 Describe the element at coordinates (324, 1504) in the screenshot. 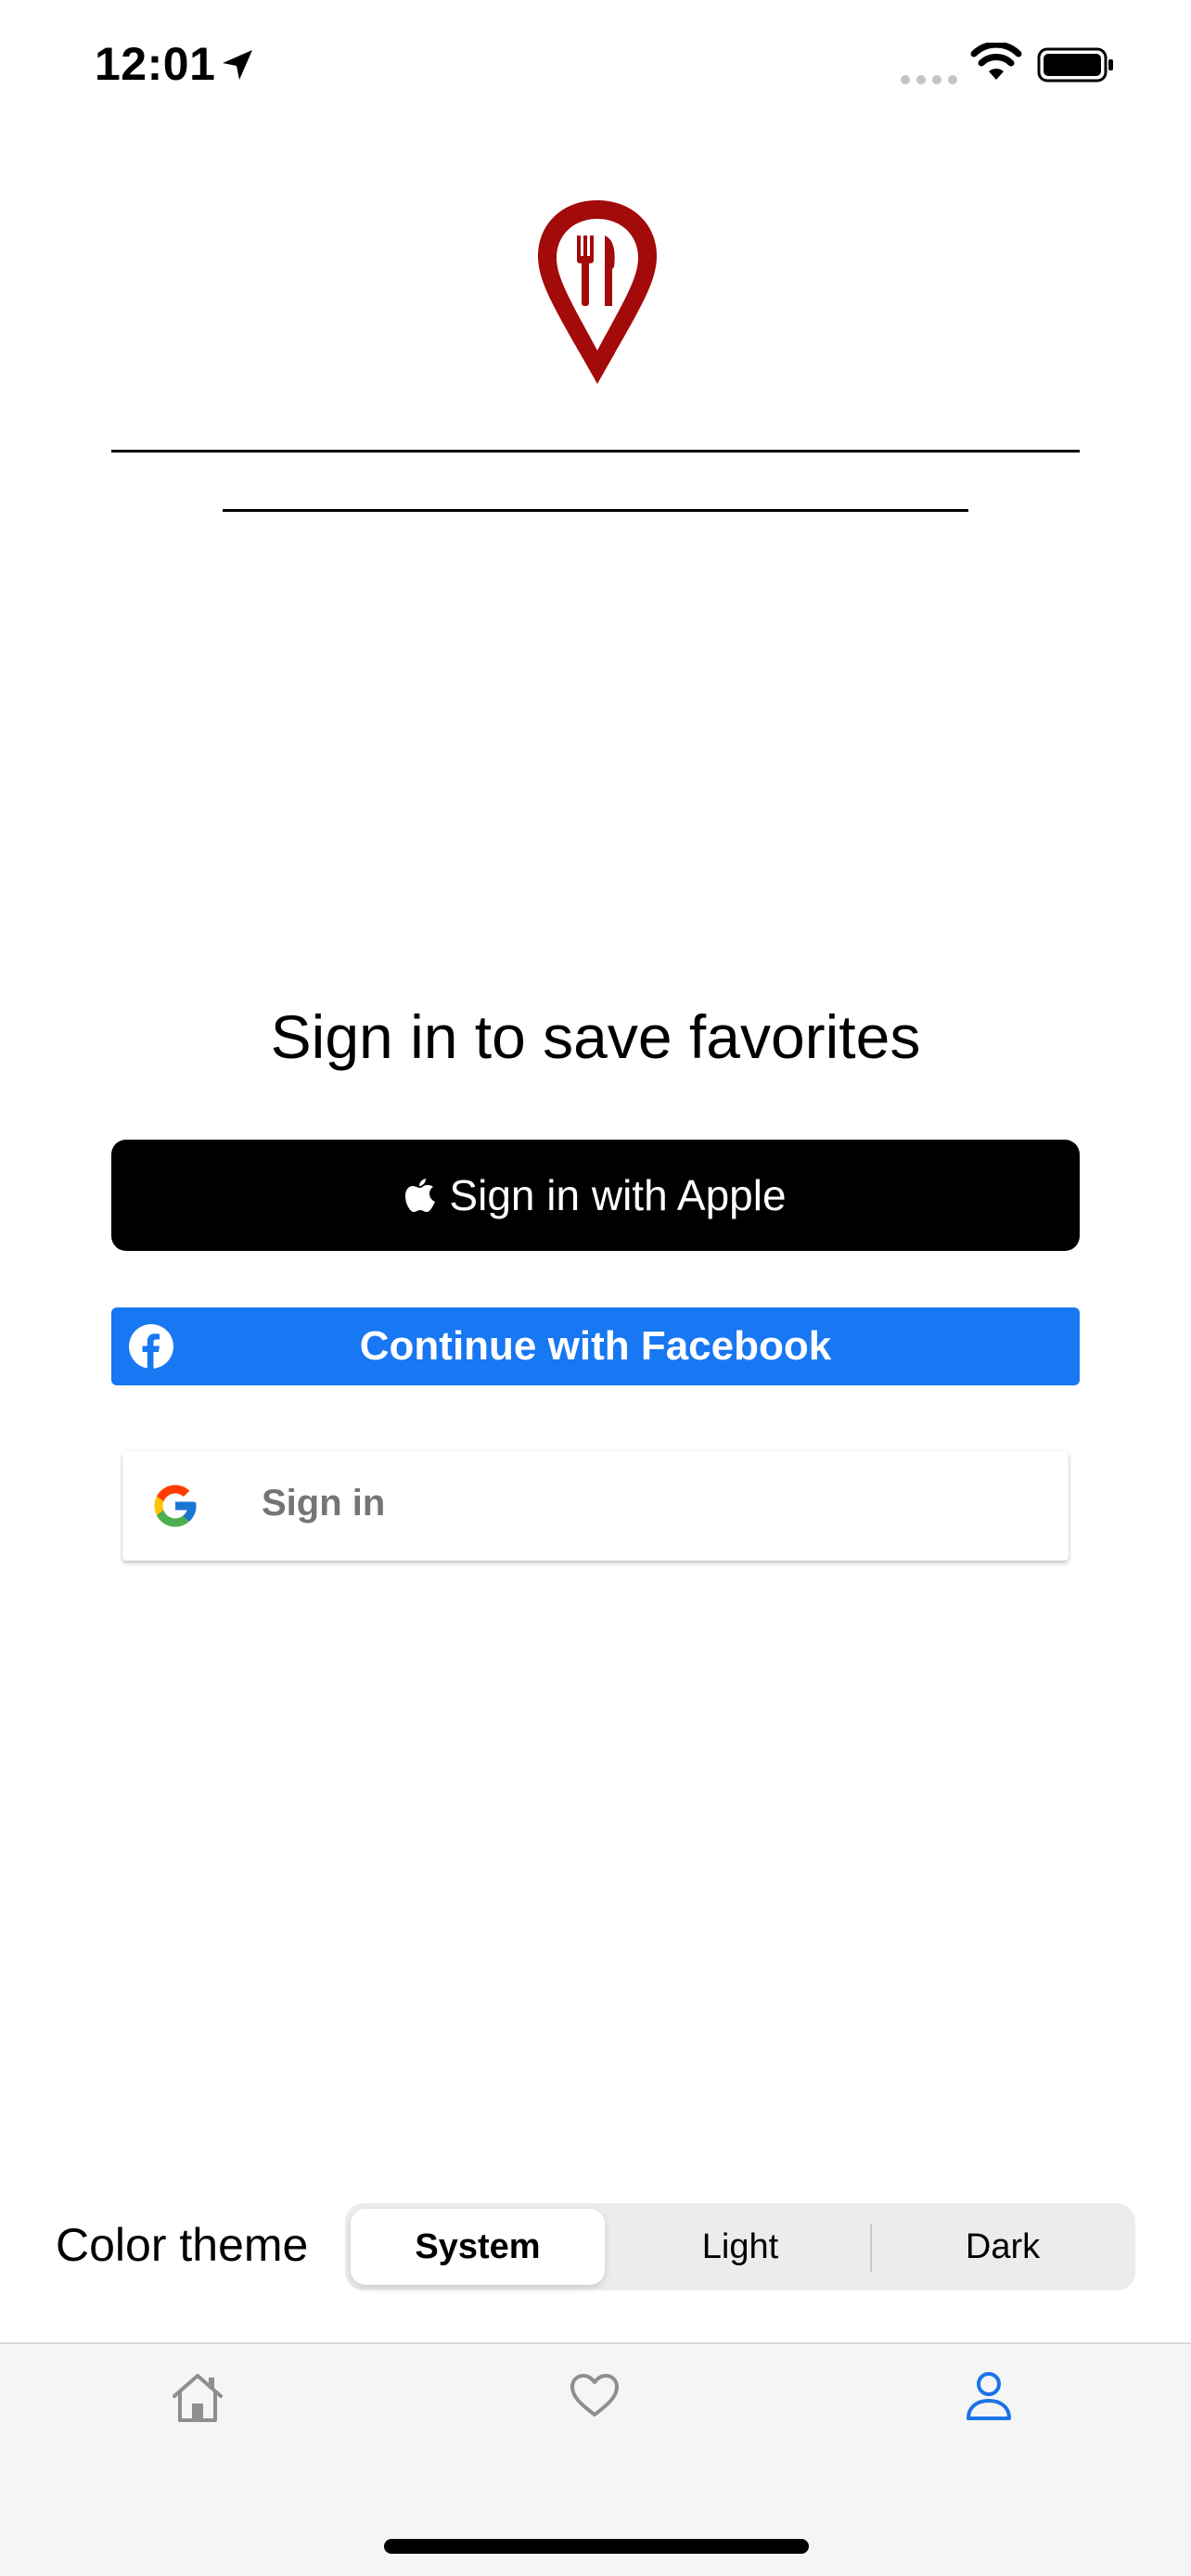

I see `google-button-label: Sign in` at that location.